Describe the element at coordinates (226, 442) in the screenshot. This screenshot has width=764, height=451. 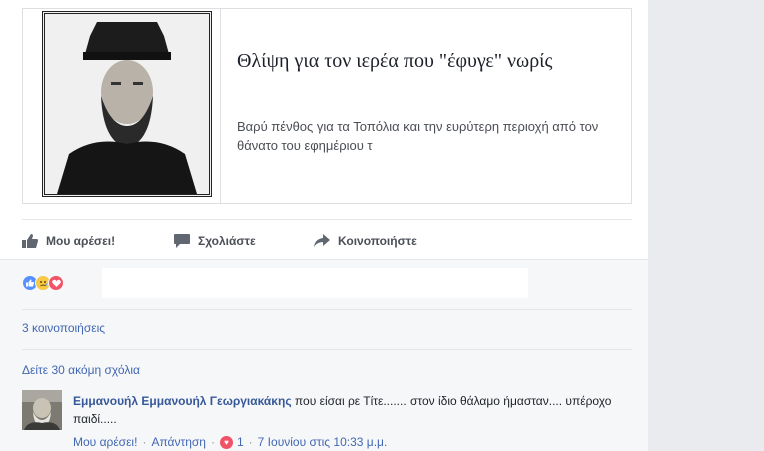
I see `heart-icon: ♥` at that location.